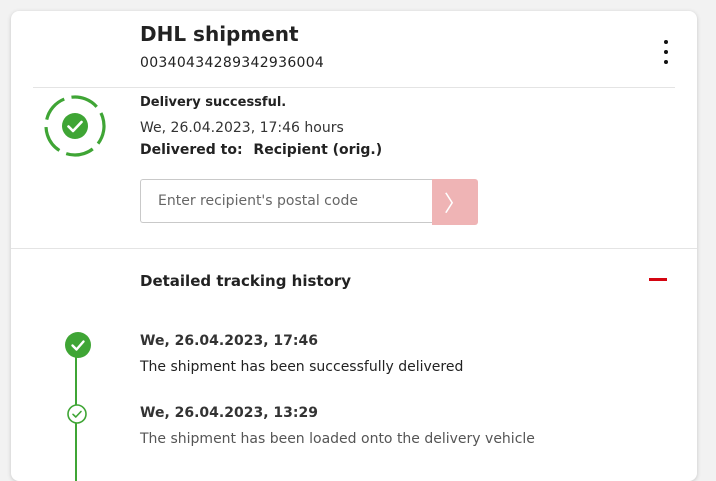 This screenshot has width=716, height=481. What do you see at coordinates (286, 201) in the screenshot?
I see `postal-code-input` at bounding box center [286, 201].